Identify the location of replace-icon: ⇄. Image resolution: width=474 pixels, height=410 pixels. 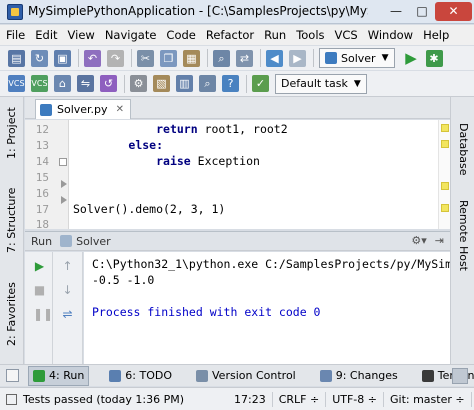
(244, 58).